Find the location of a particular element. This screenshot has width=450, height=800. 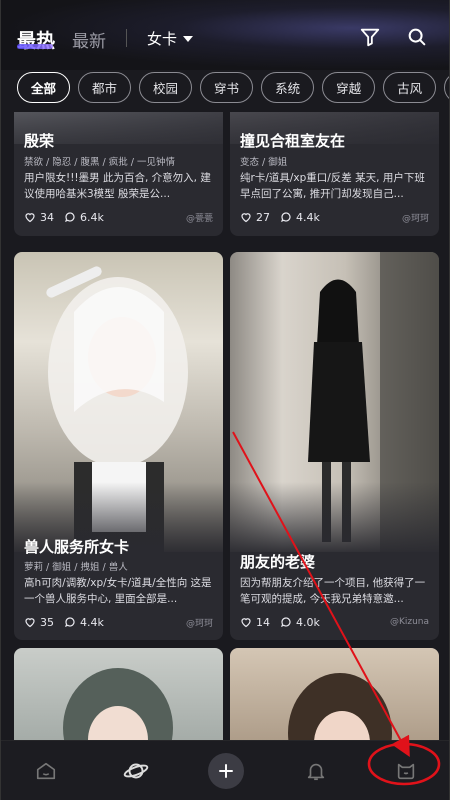

card-stats: 34 6.4k @甍甍 is located at coordinates (118, 217).